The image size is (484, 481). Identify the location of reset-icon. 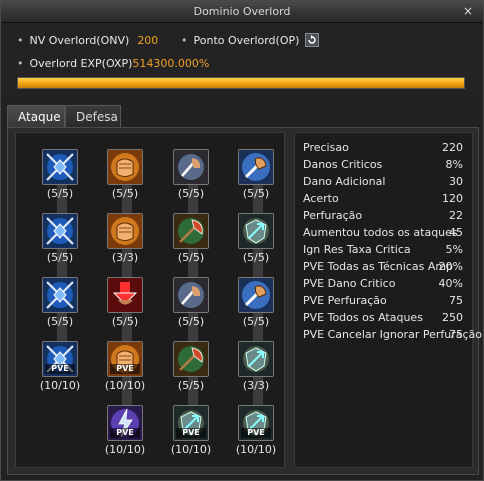
(312, 39).